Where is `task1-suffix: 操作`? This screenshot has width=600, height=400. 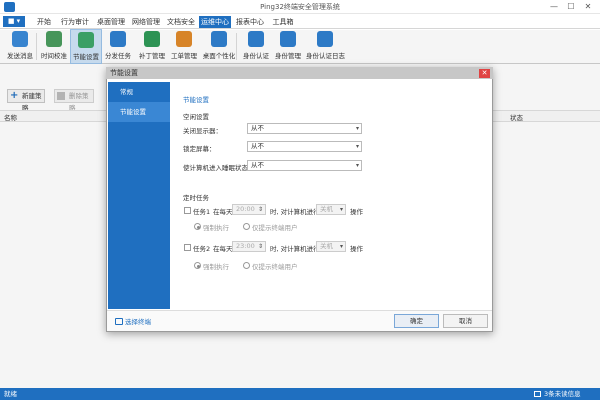 task1-suffix: 操作 is located at coordinates (356, 212).